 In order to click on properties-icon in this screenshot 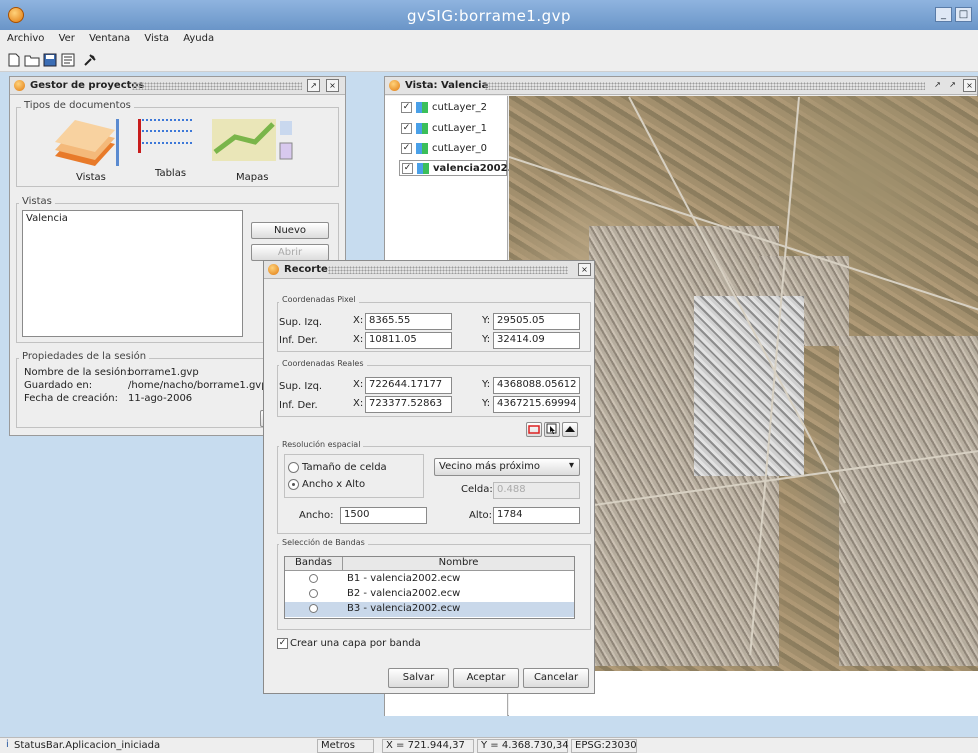, I will do `click(68, 60)`.